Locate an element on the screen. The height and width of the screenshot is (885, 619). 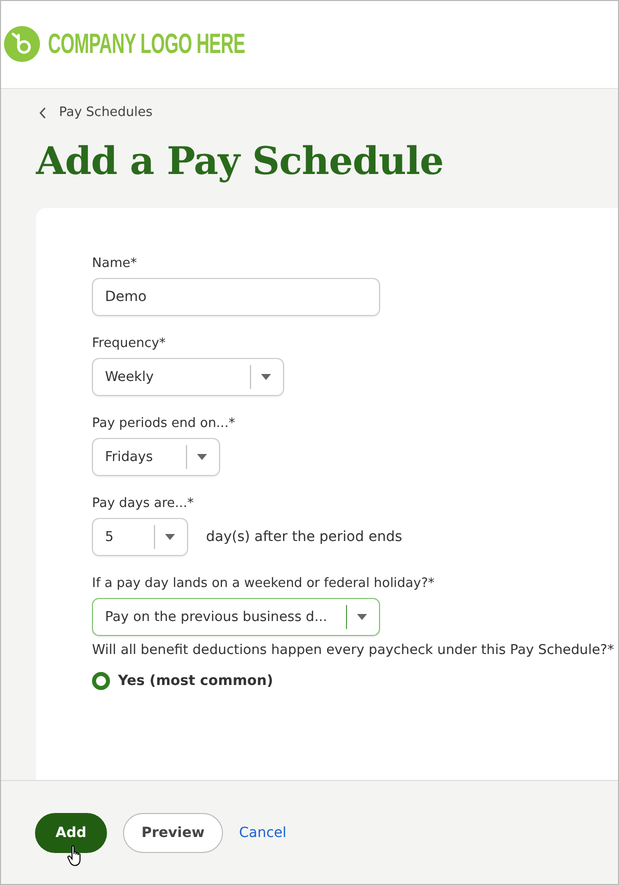
hand-cursor-icon is located at coordinates (75, 856).